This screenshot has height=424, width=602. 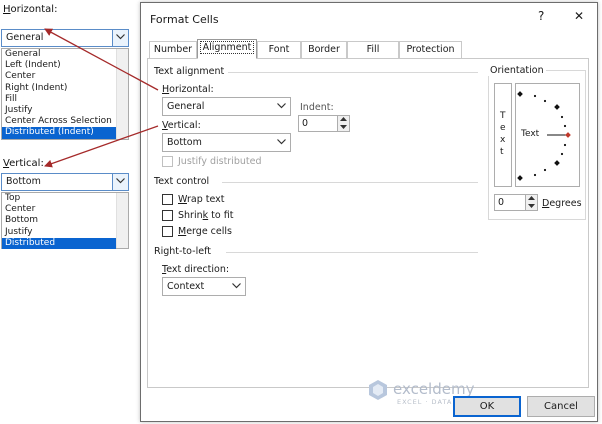 I want to click on arrow-to-horizontal-callout, so click(x=101, y=59).